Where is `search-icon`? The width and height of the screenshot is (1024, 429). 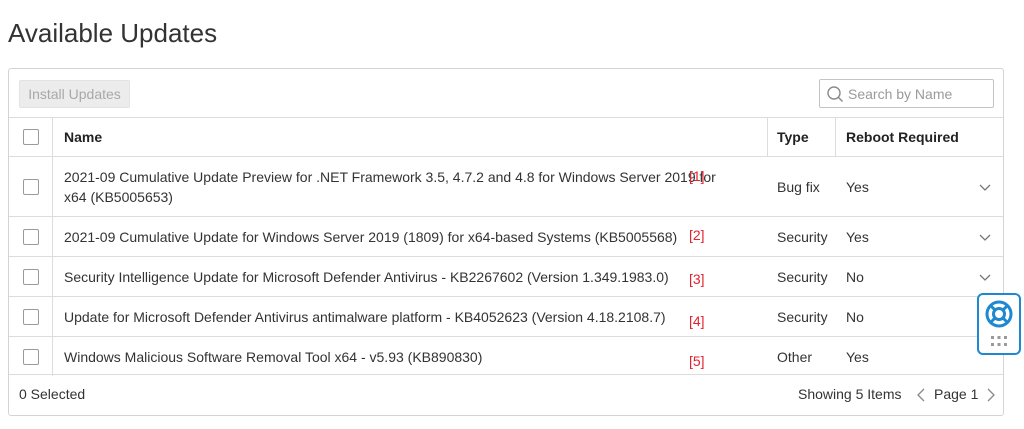 search-icon is located at coordinates (835, 94).